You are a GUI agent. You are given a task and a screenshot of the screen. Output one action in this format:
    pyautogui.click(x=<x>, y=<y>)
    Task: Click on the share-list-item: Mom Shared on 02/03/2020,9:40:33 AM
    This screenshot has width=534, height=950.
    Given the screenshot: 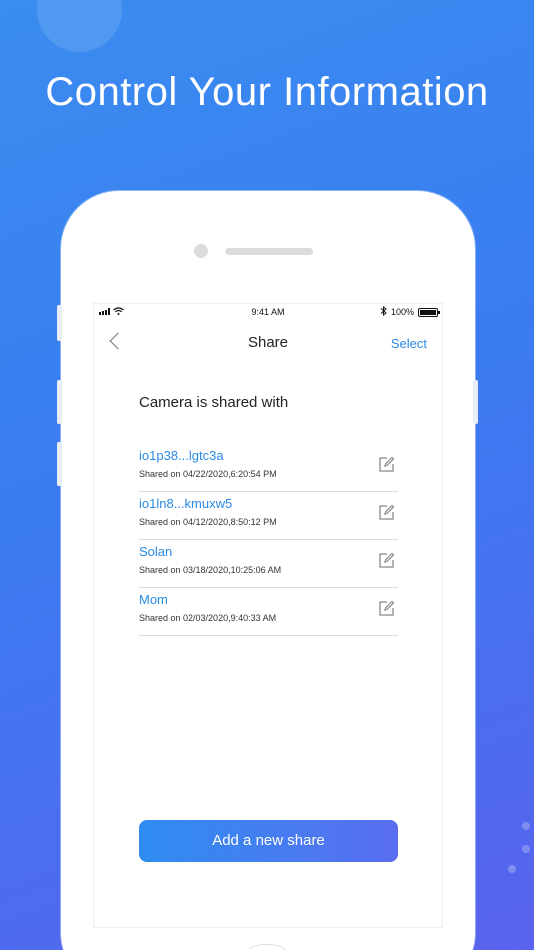 What is the action you would take?
    pyautogui.click(x=268, y=612)
    